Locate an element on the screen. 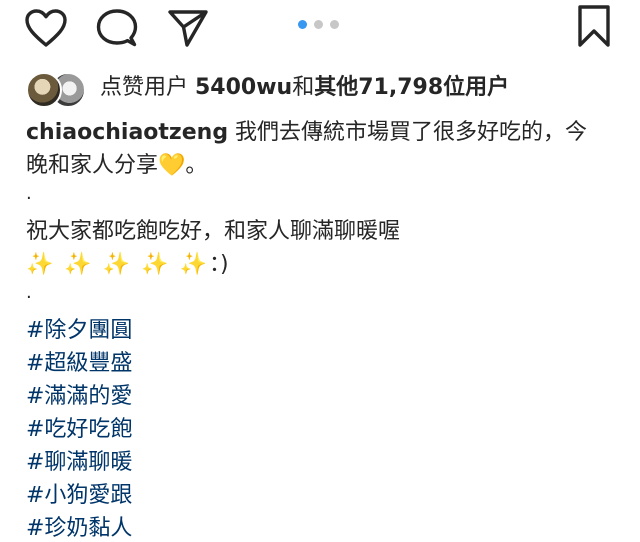 The image size is (640, 542). caption-text: ：) is located at coordinates (218, 264).